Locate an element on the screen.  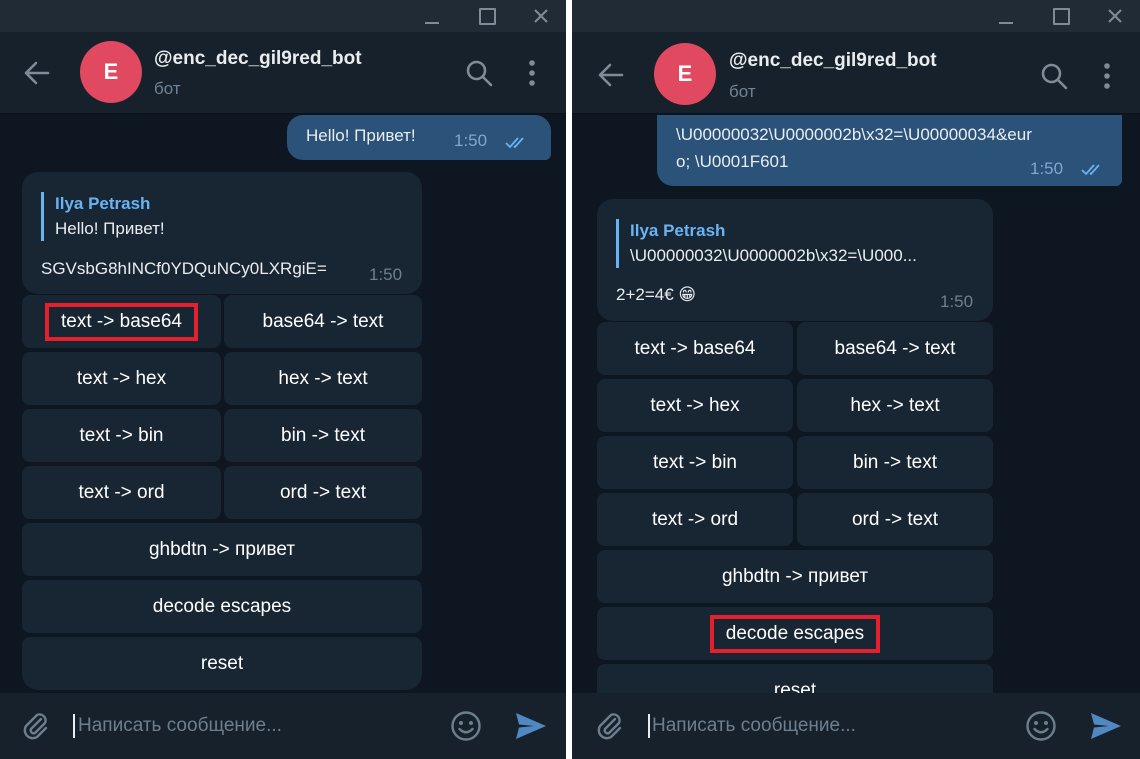
highlight-box: text -> base64 is located at coordinates (121, 321).